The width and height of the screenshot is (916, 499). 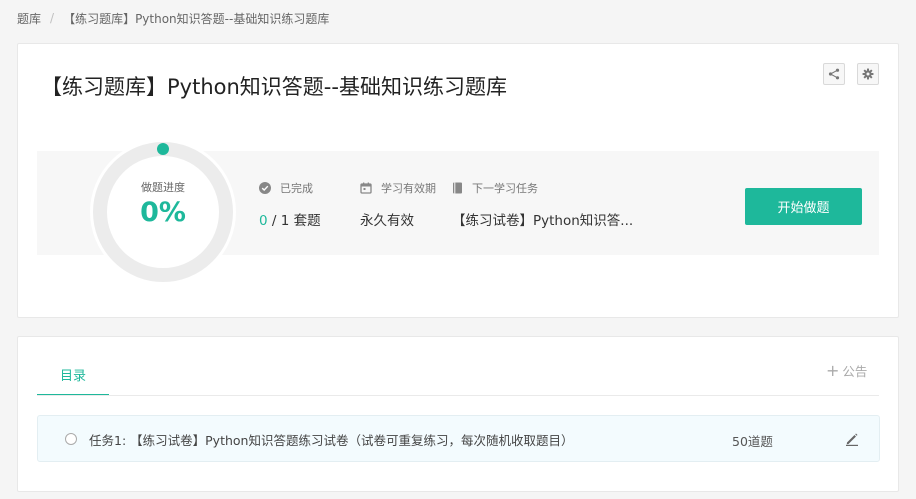 I want to click on pencil-icon, so click(x=852, y=439).